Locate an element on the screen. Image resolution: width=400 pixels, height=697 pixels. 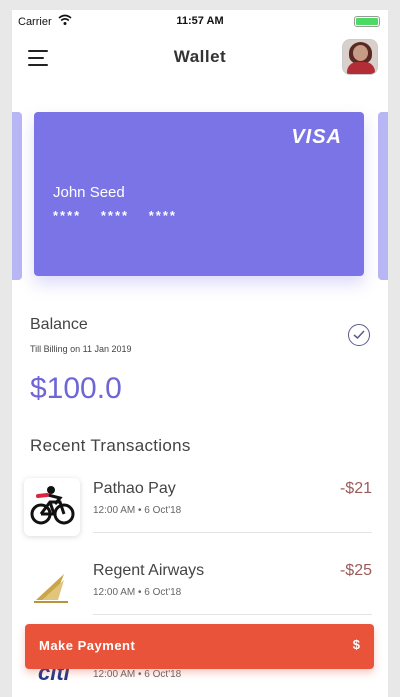
make-payment-label: Make Payment is located at coordinates (87, 645).